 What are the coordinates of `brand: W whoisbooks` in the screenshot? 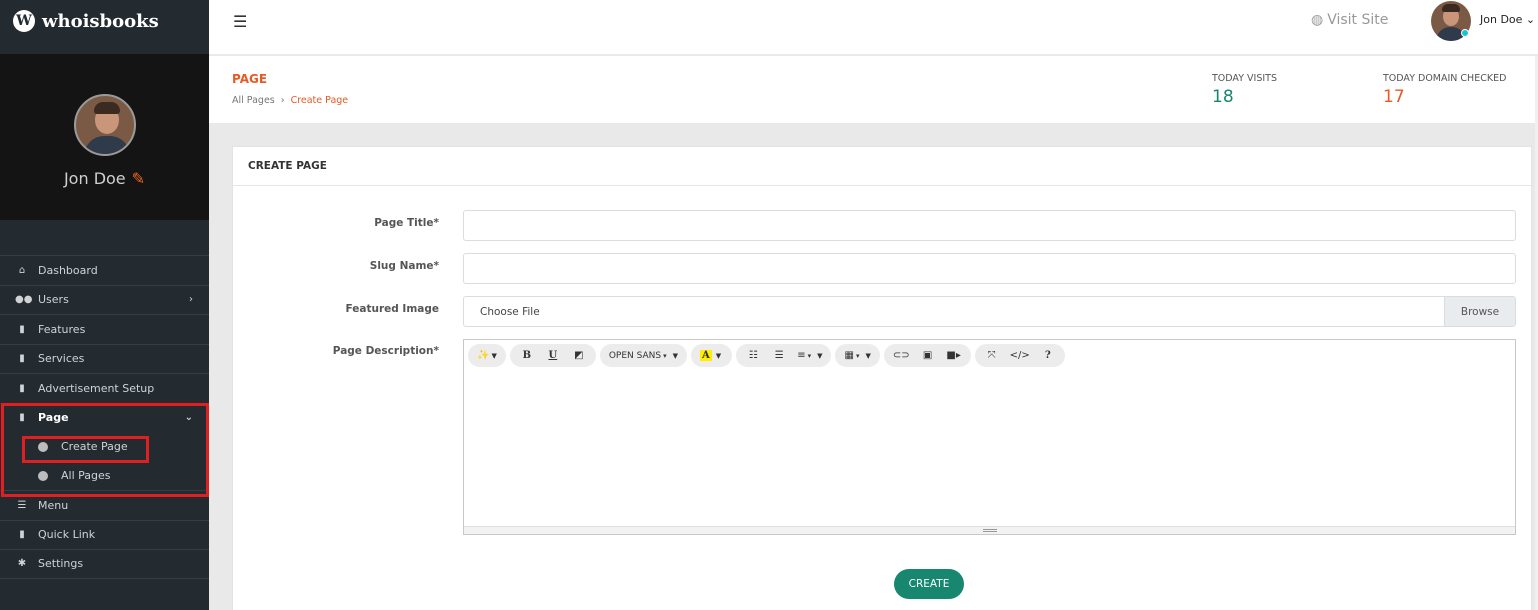 It's located at (104, 21).